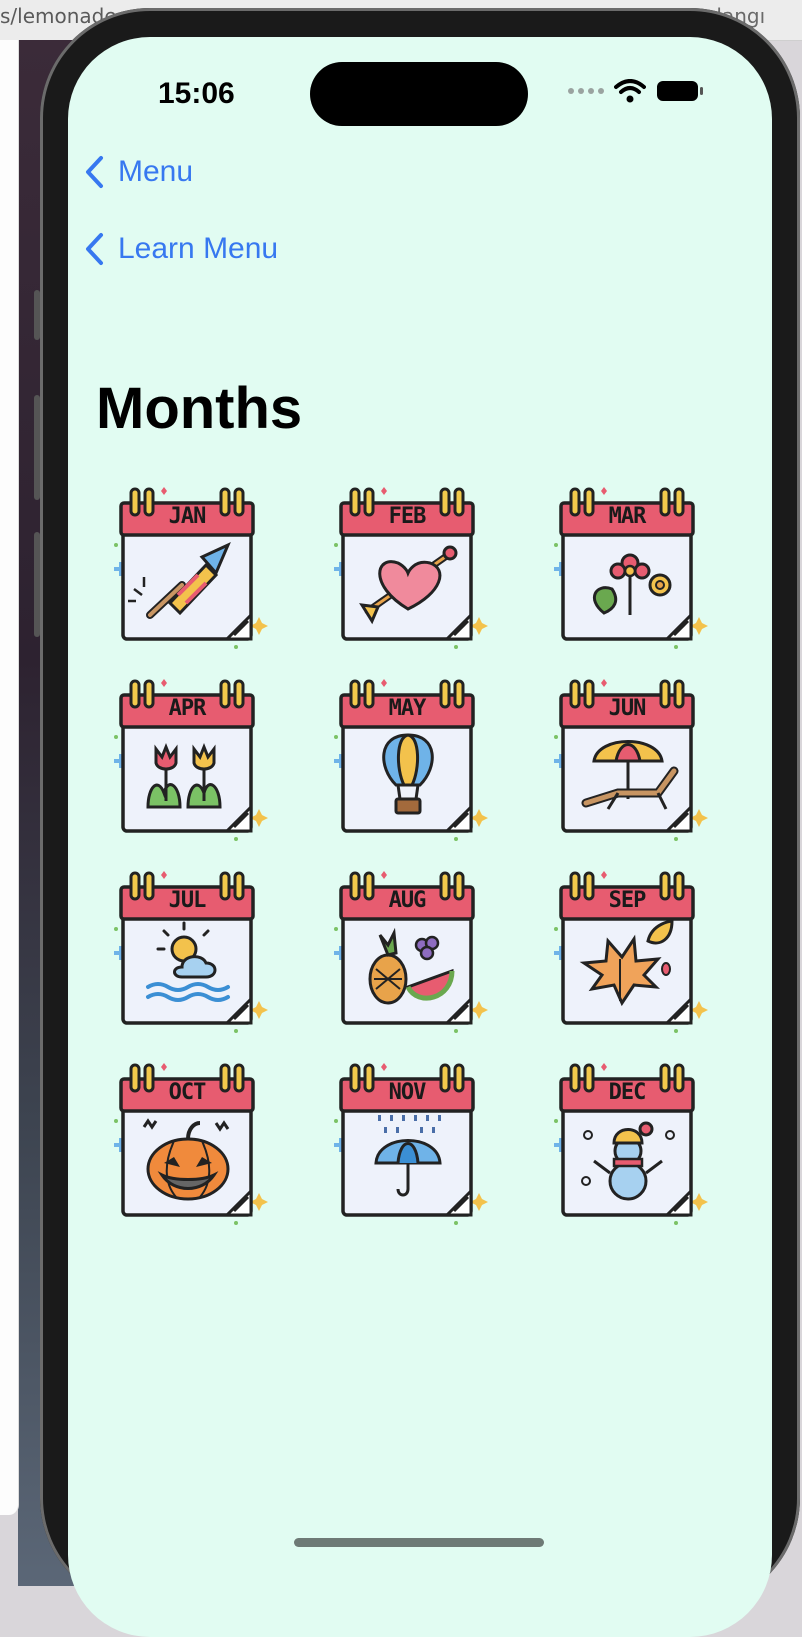 This screenshot has width=802, height=1637. I want to click on month-label: DEC, so click(627, 1092).